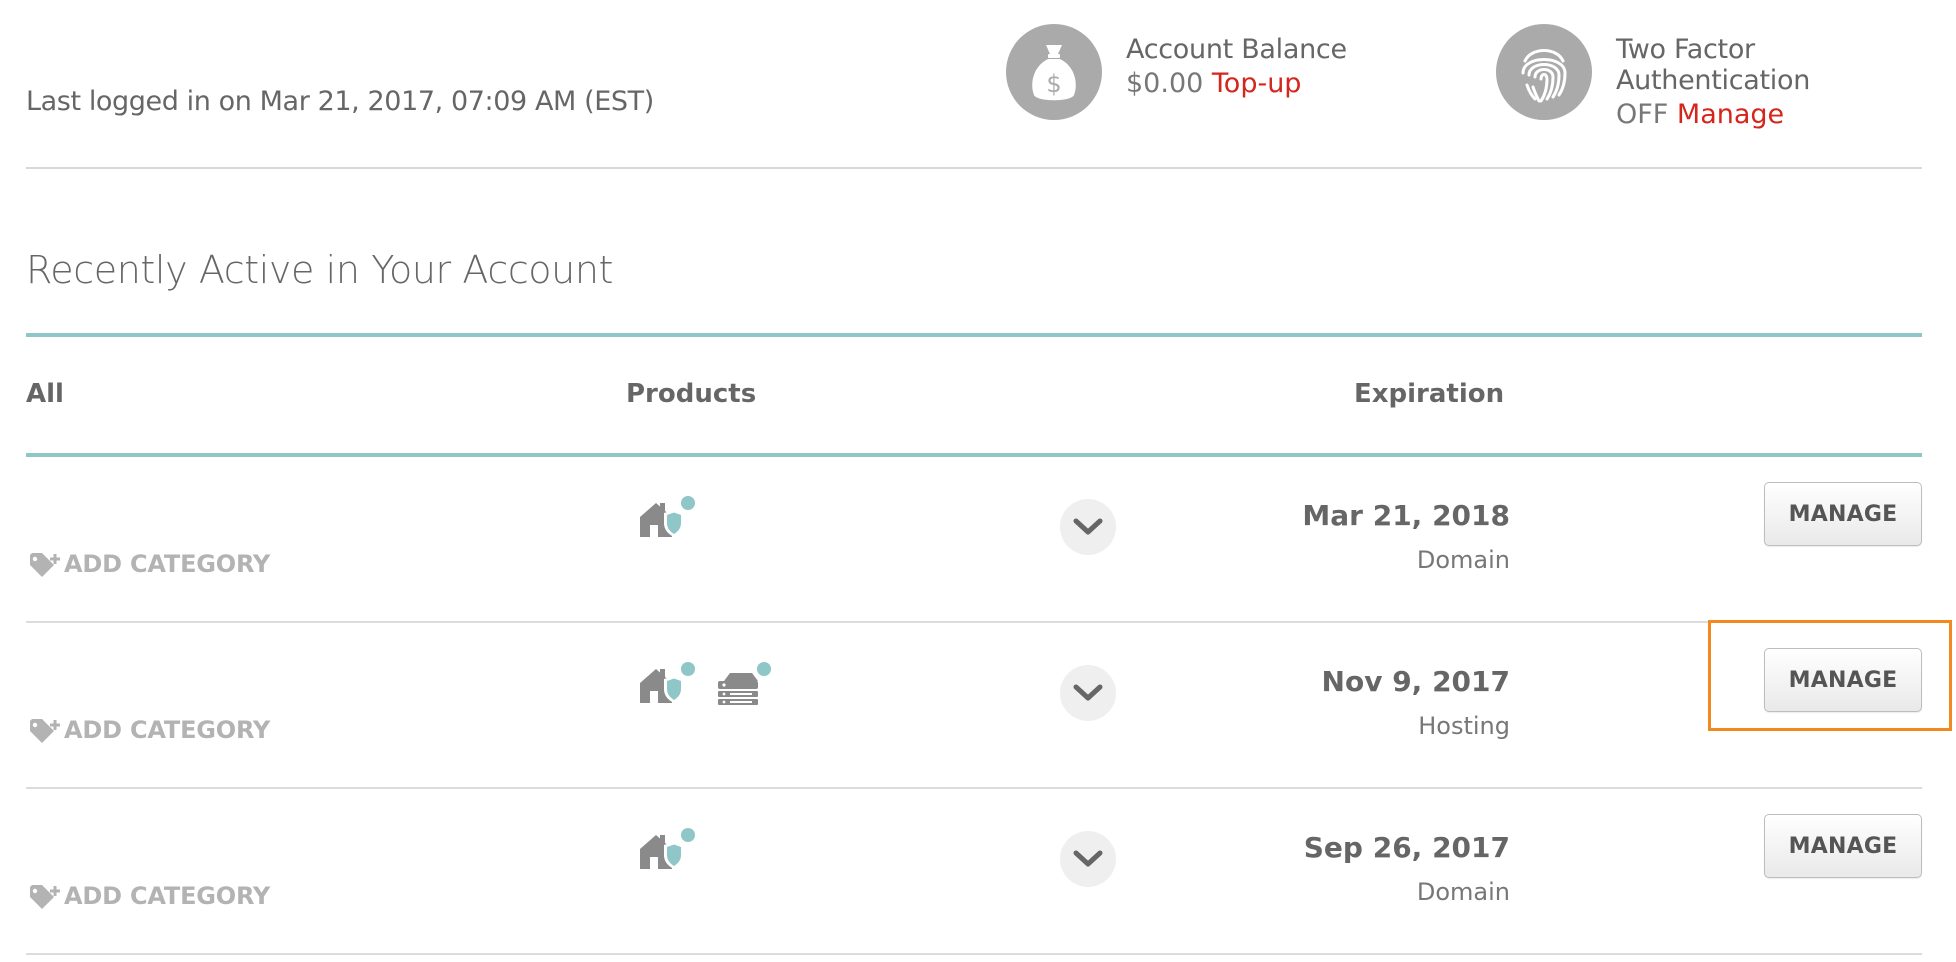 Image resolution: width=1956 pixels, height=962 pixels. I want to click on expiration-date: Sep 26, 2017, so click(1406, 847).